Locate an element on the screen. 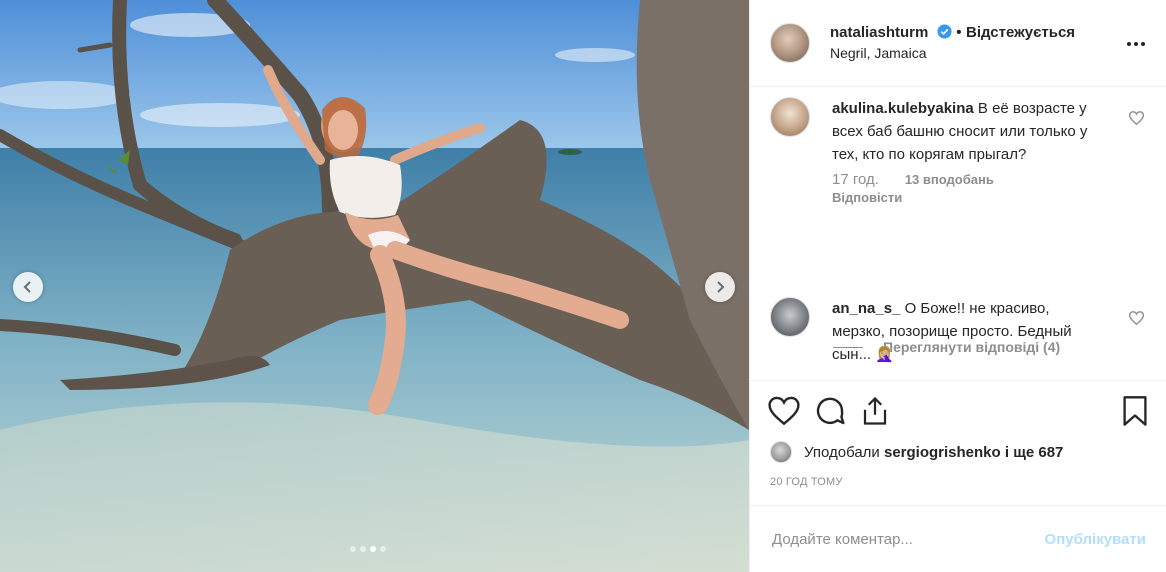  carousel-next-button is located at coordinates (720, 287).